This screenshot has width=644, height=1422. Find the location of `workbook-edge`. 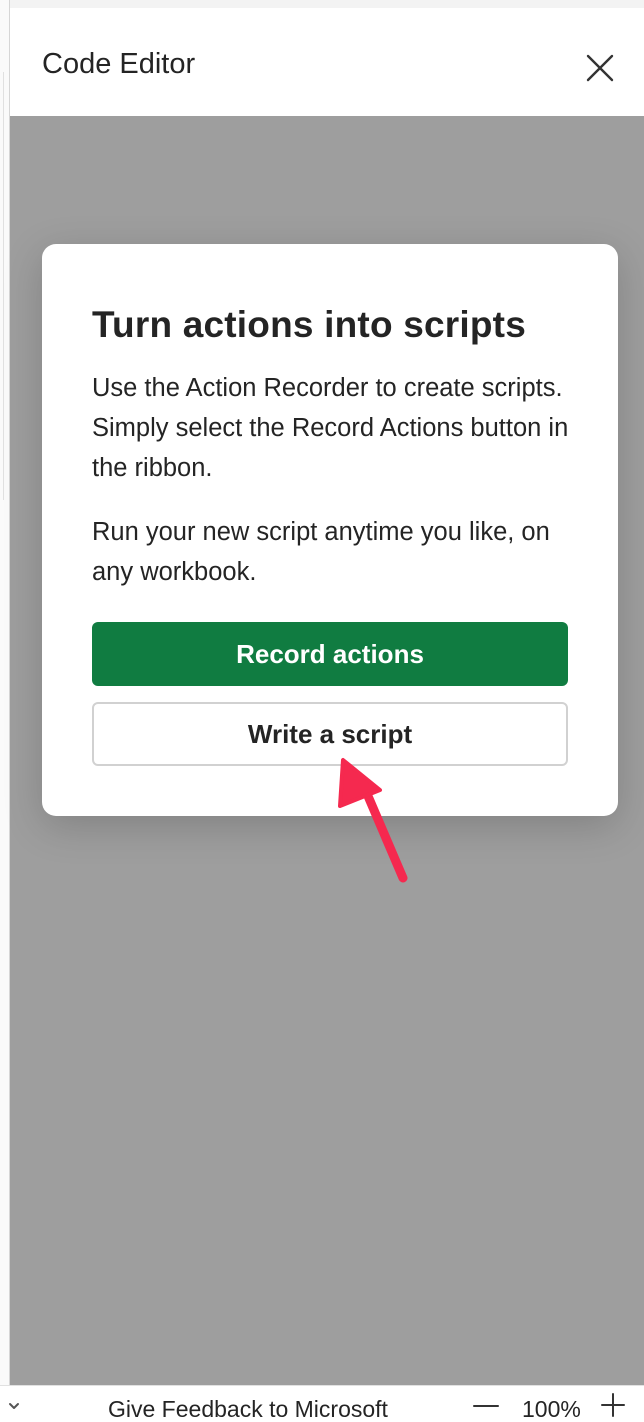

workbook-edge is located at coordinates (5, 692).